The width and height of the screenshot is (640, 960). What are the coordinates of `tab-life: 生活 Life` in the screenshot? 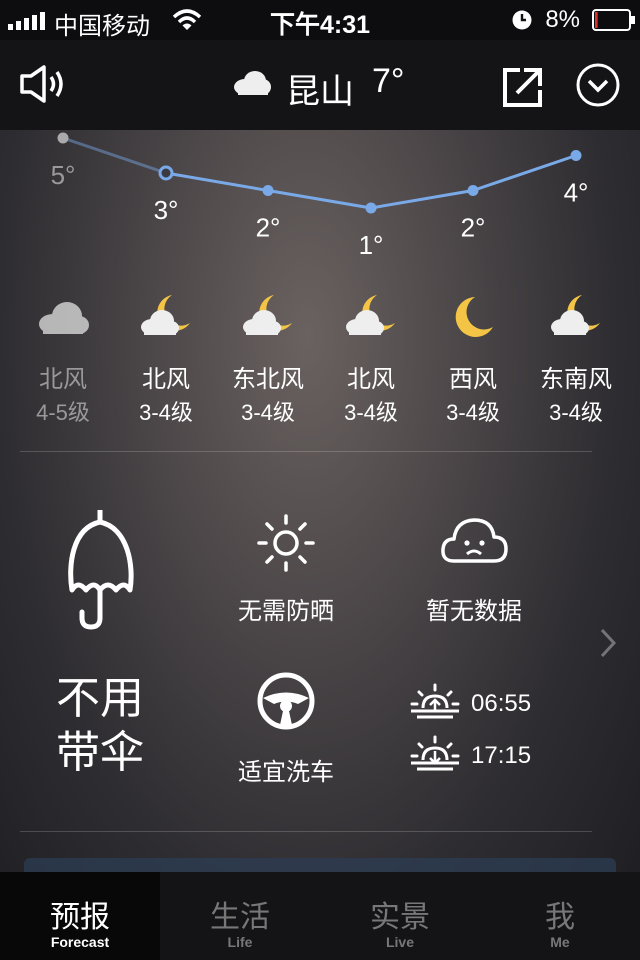 It's located at (240, 916).